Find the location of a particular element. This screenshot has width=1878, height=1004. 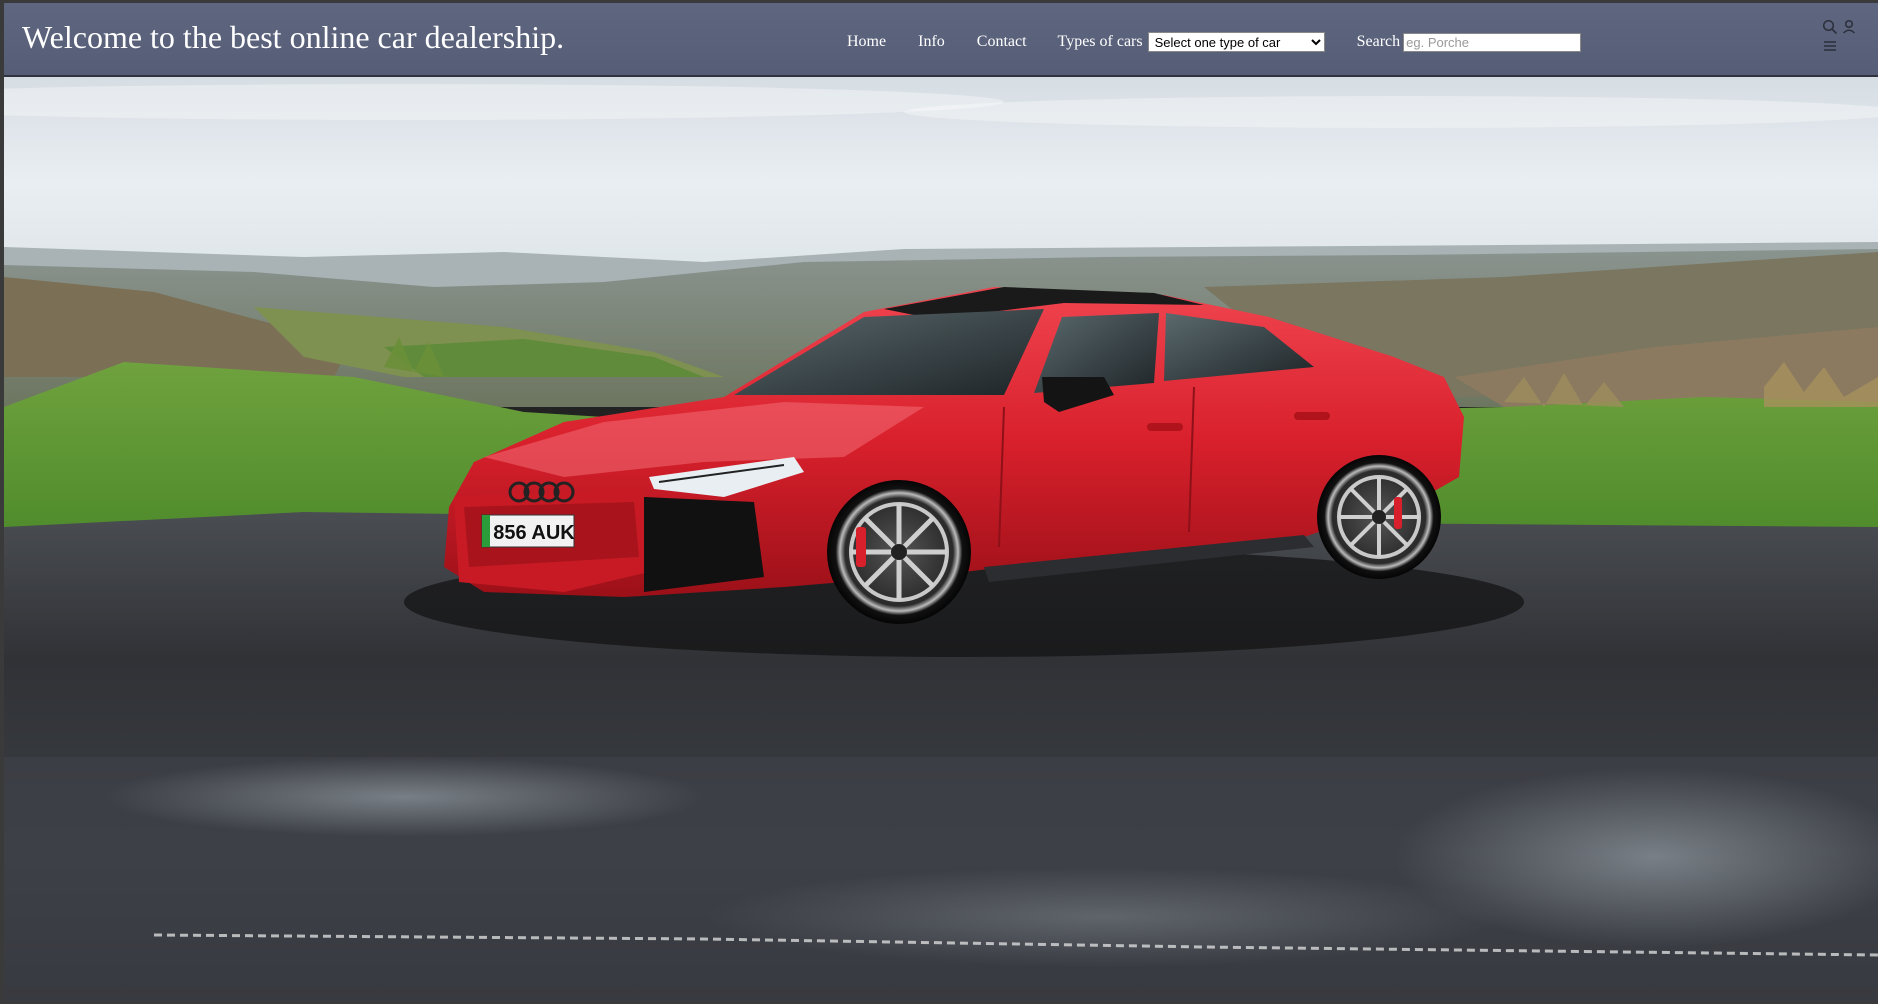

car-type-select: Select one type of car is located at coordinates (1236, 42).